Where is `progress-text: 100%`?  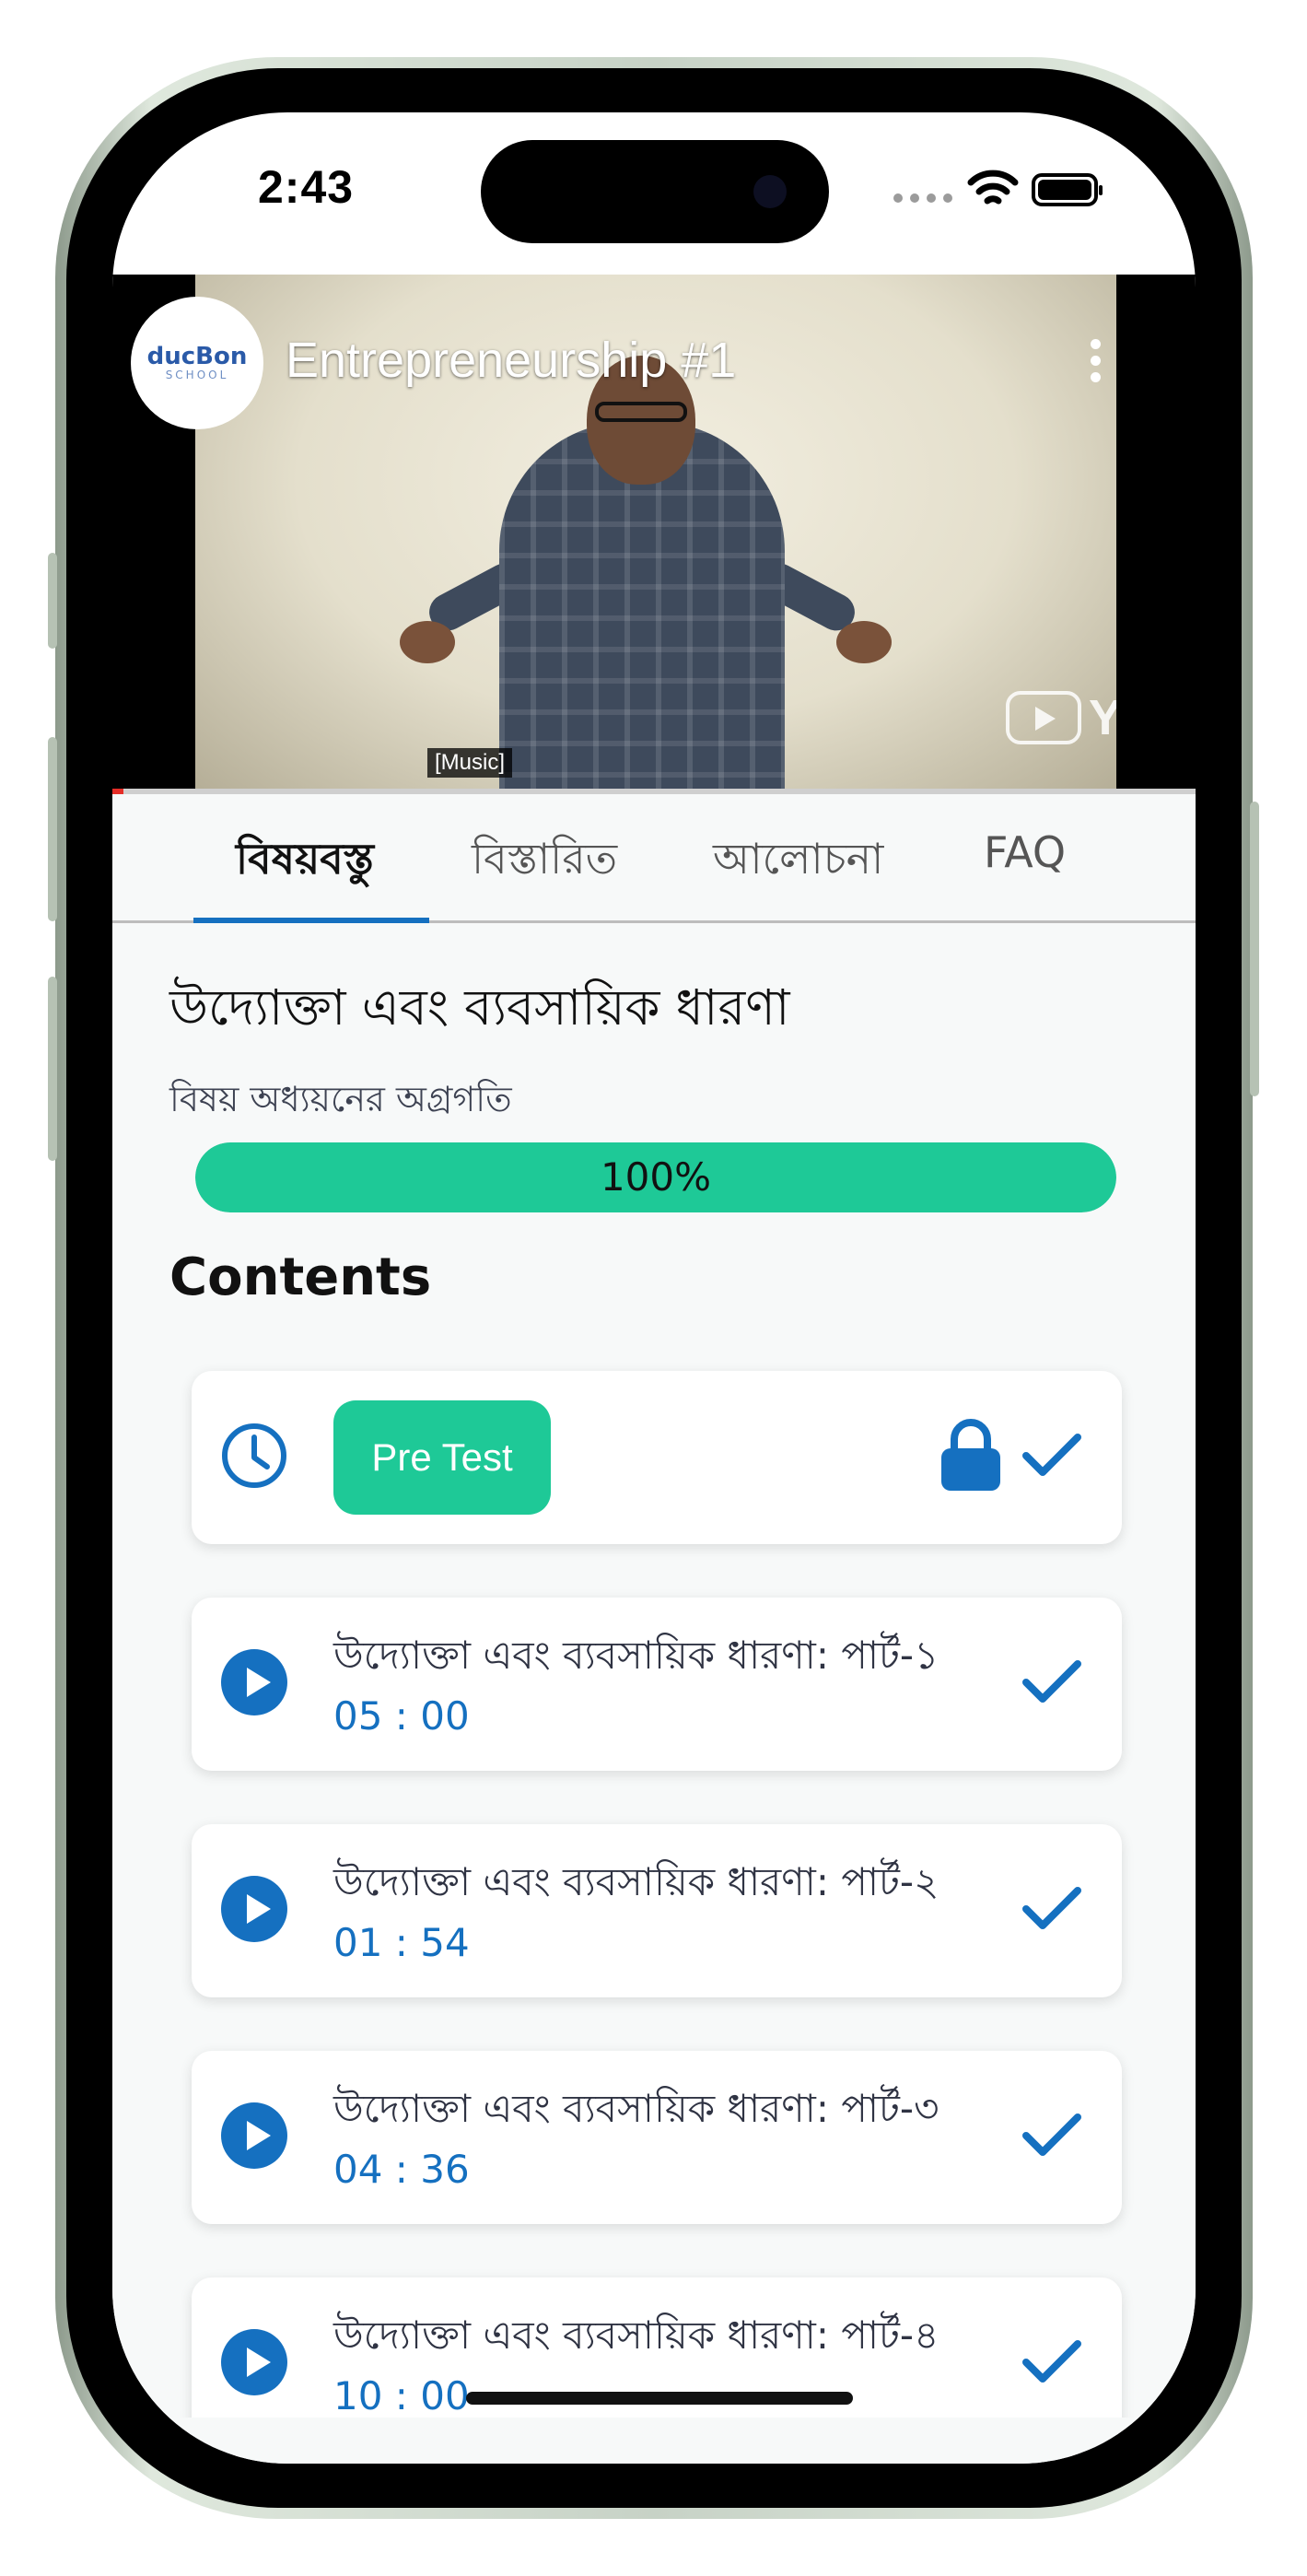 progress-text: 100% is located at coordinates (656, 1177).